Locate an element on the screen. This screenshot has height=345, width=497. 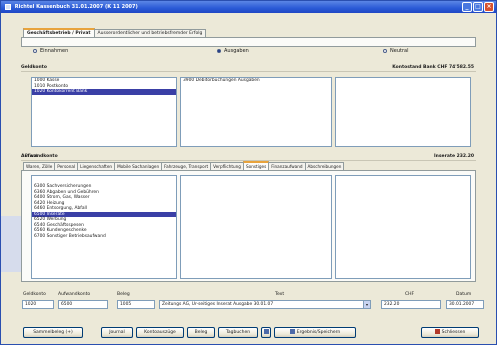
radio-label: Neutral is located at coordinates (399, 51).